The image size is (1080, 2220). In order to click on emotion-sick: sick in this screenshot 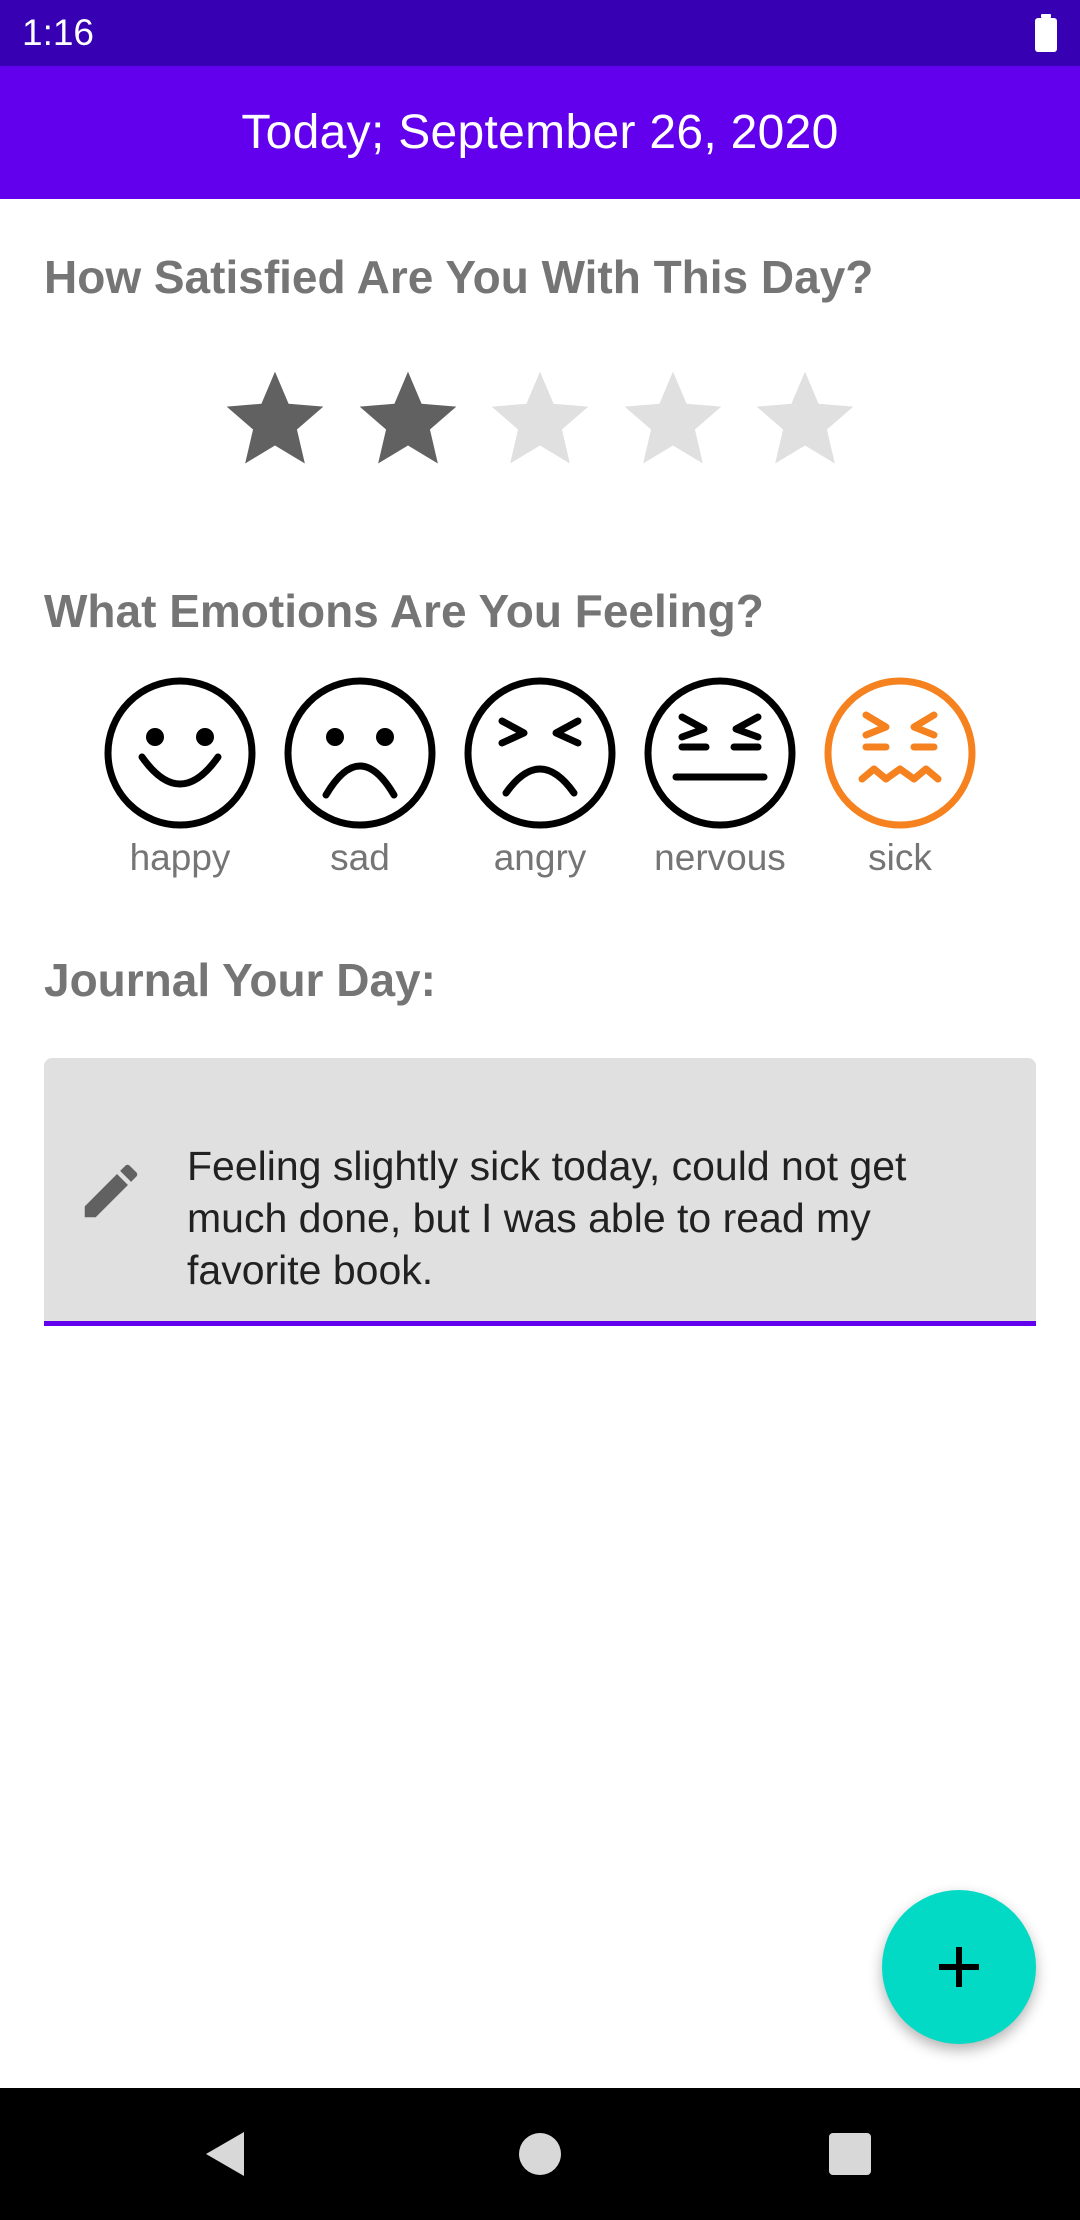, I will do `click(900, 777)`.